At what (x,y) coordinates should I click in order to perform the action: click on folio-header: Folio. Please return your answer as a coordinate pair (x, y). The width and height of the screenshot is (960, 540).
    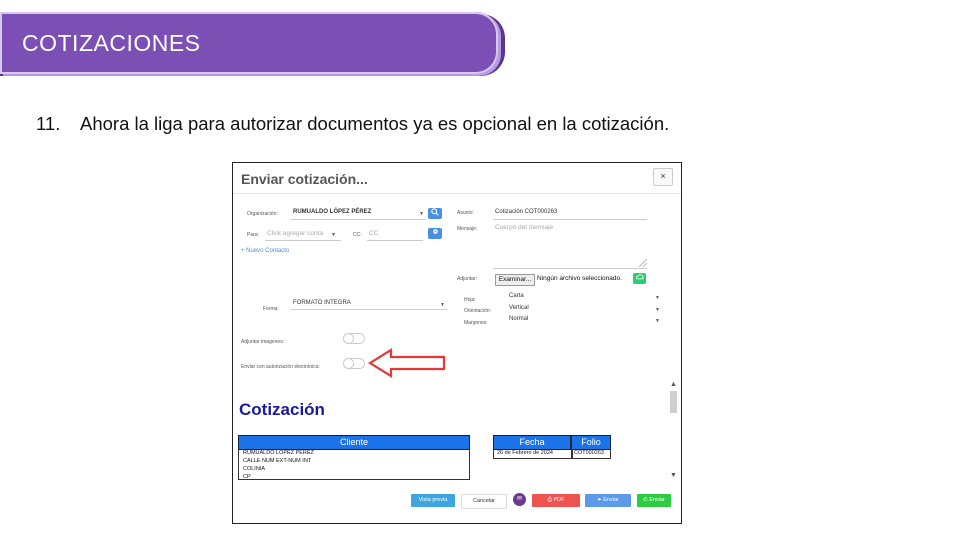
    Looking at the image, I should click on (591, 442).